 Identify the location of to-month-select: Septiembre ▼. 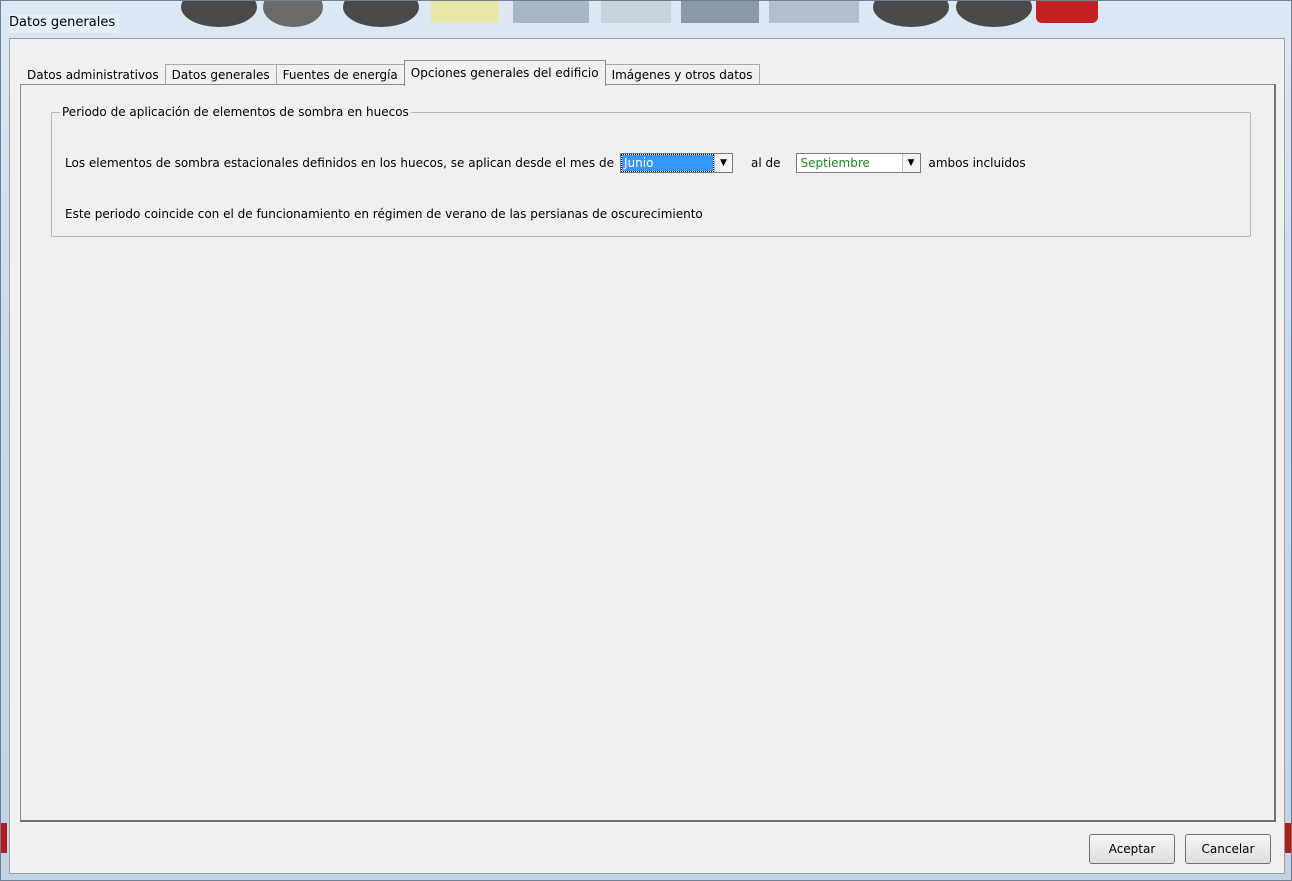
(858, 163).